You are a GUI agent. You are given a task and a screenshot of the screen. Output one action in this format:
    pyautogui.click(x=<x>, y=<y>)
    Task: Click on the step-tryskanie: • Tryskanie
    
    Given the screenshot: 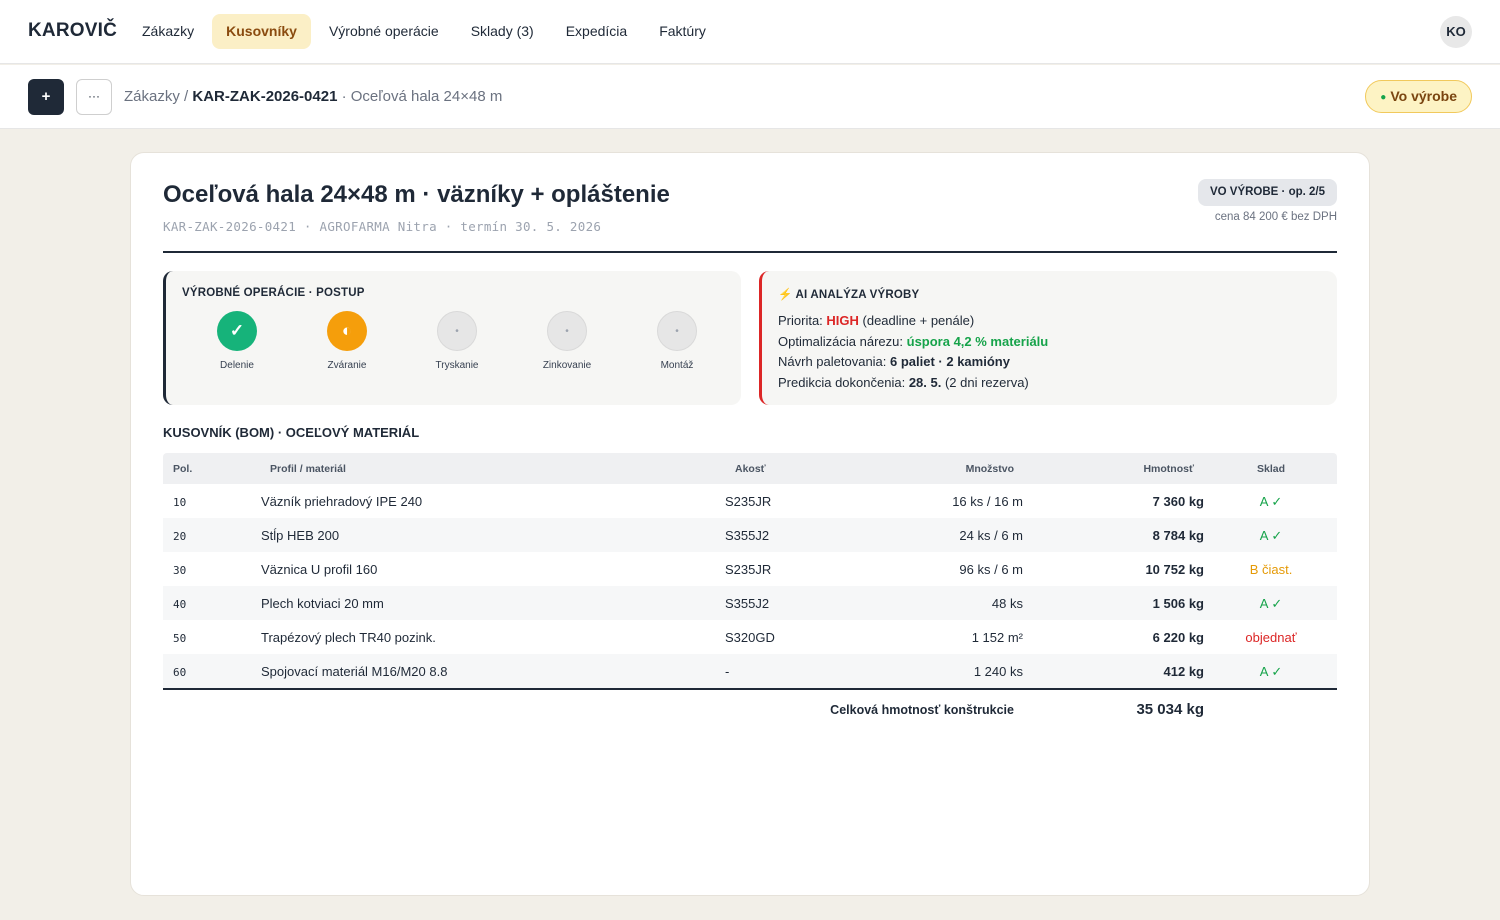 What is the action you would take?
    pyautogui.click(x=457, y=341)
    